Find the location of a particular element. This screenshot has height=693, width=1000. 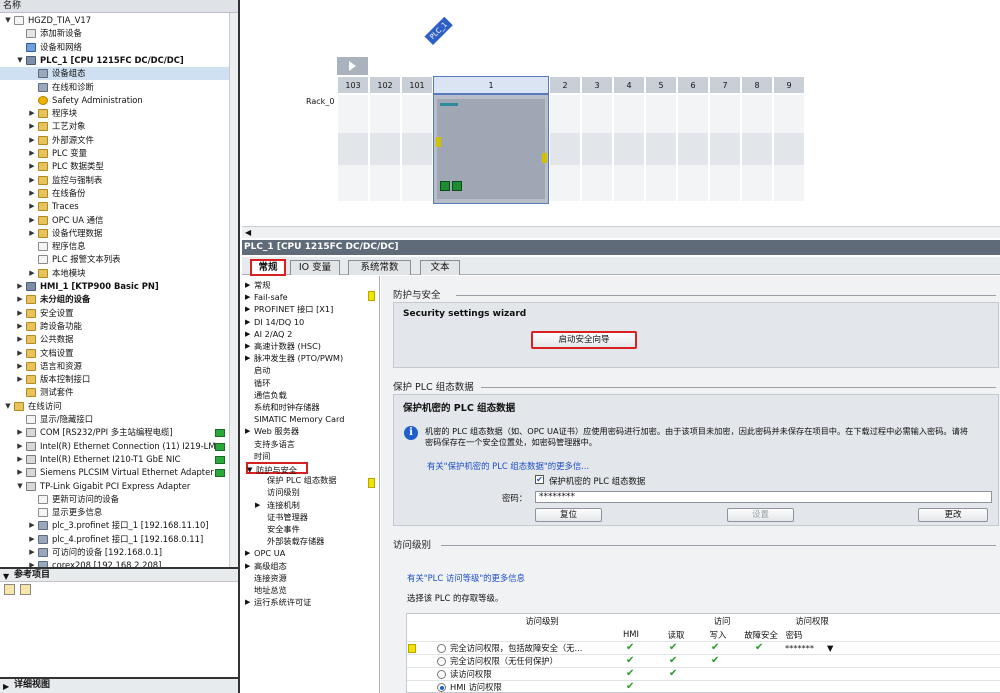

tree-item-plc-4-profinet: ▶ plc_4.profinet 接口_1 [192.168.0.11] is located at coordinates (119, 539).